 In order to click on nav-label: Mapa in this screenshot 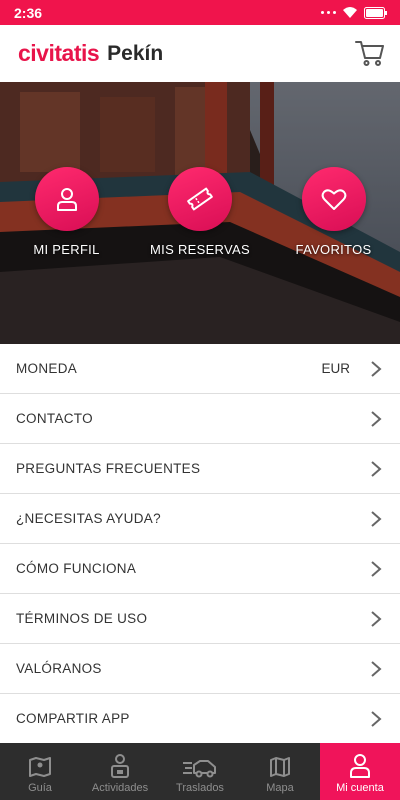, I will do `click(280, 788)`.